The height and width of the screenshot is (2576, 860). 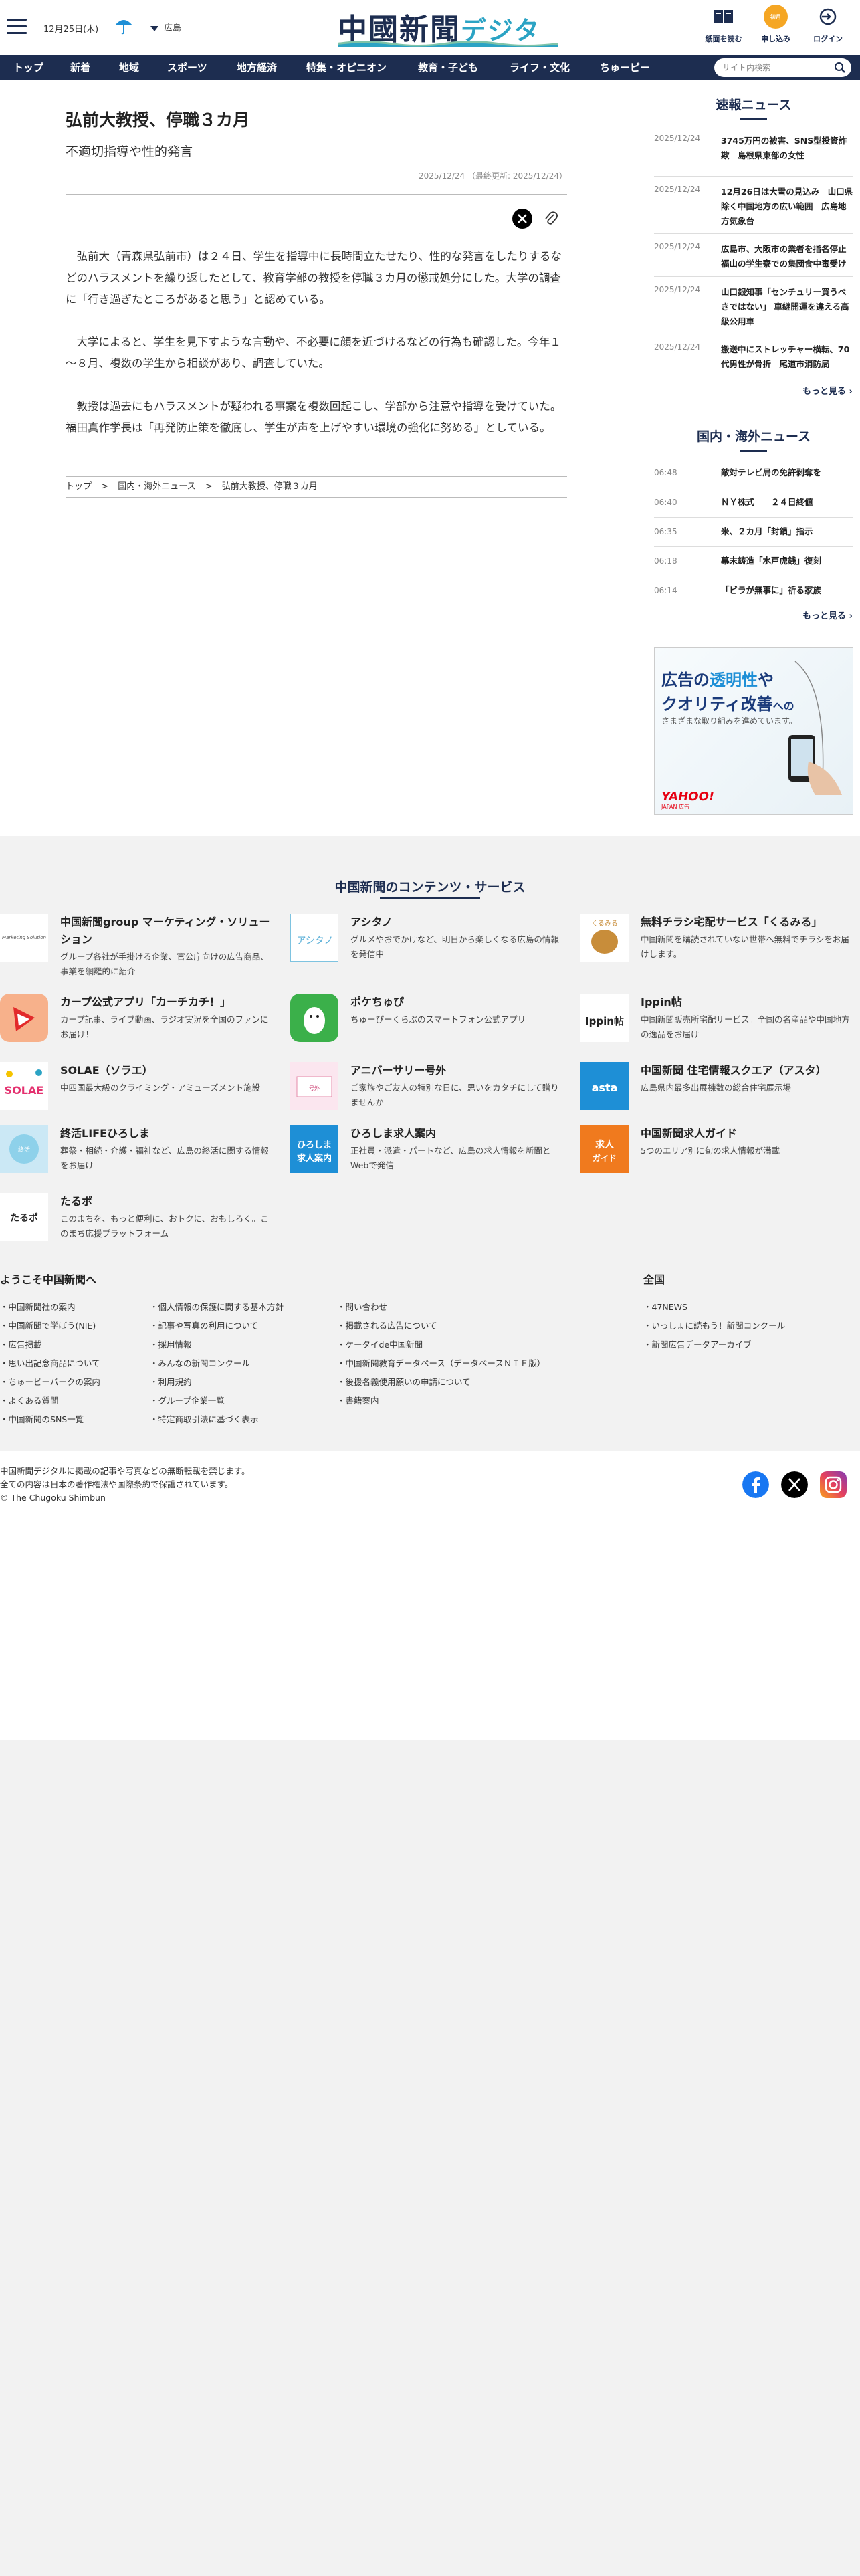 I want to click on service-item: アシタノ アシタノ グルメやおでかけなど、明日から楽しくなる広島の情報を発信中, so click(x=424, y=950).